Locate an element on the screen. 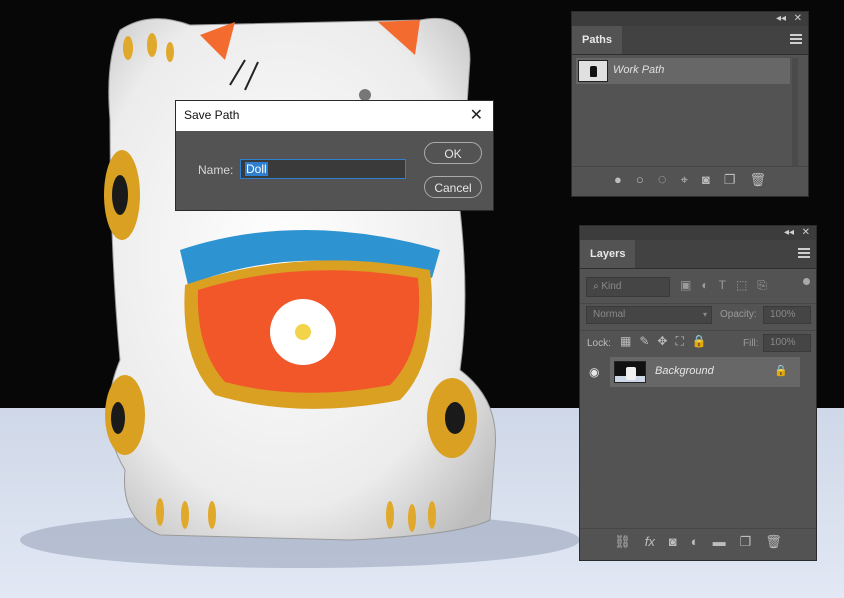  paths-panel-header: ◂◂ ✕ is located at coordinates (690, 19).